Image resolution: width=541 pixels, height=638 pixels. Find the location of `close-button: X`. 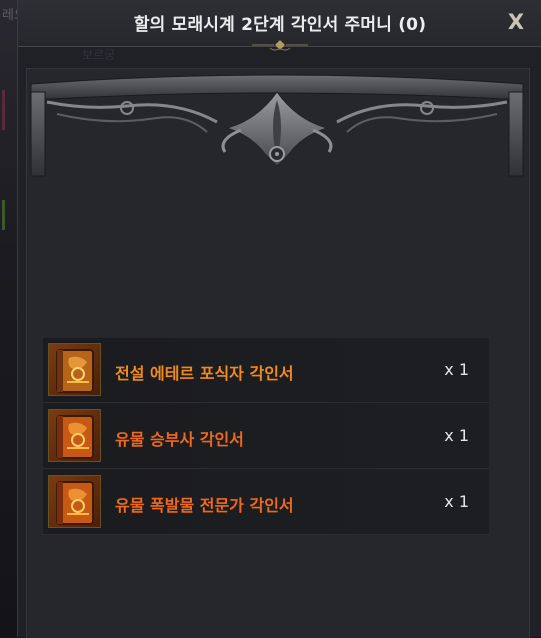

close-button: X is located at coordinates (516, 22).